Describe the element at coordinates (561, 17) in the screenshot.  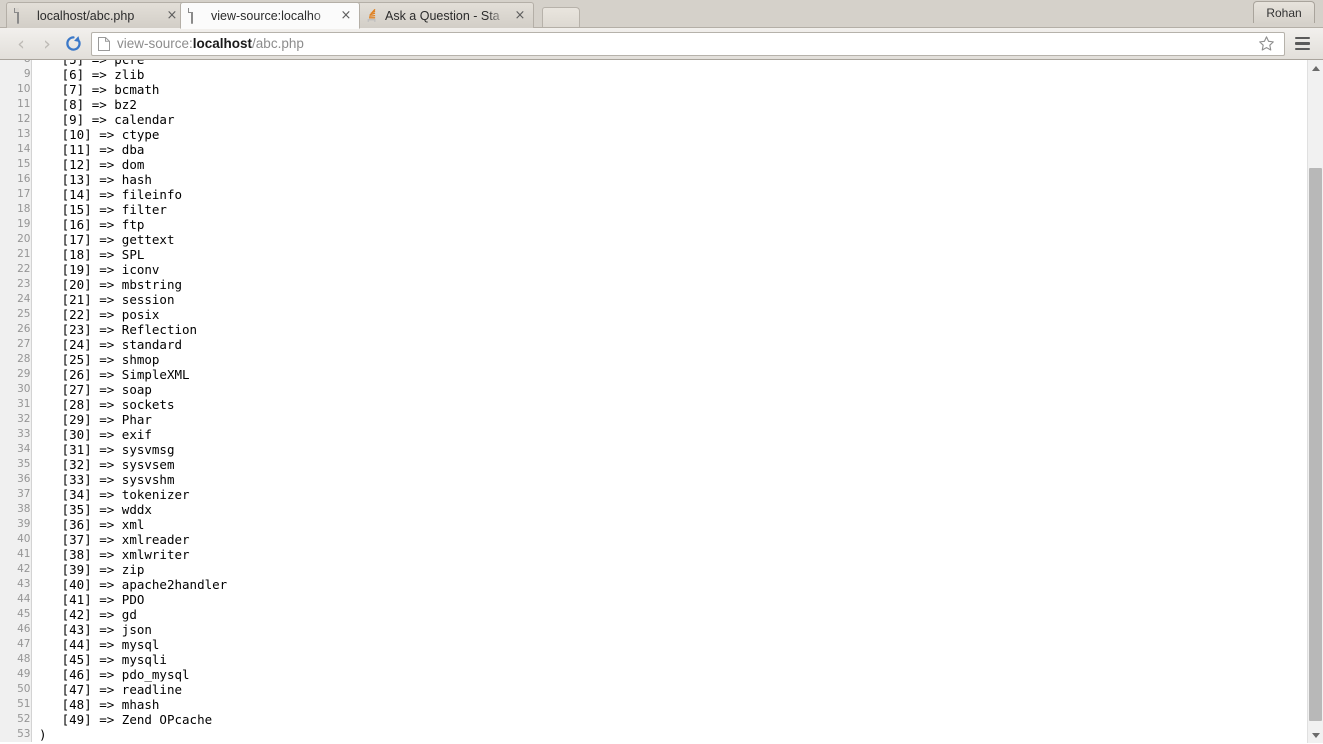
I see `new-tab-button` at that location.